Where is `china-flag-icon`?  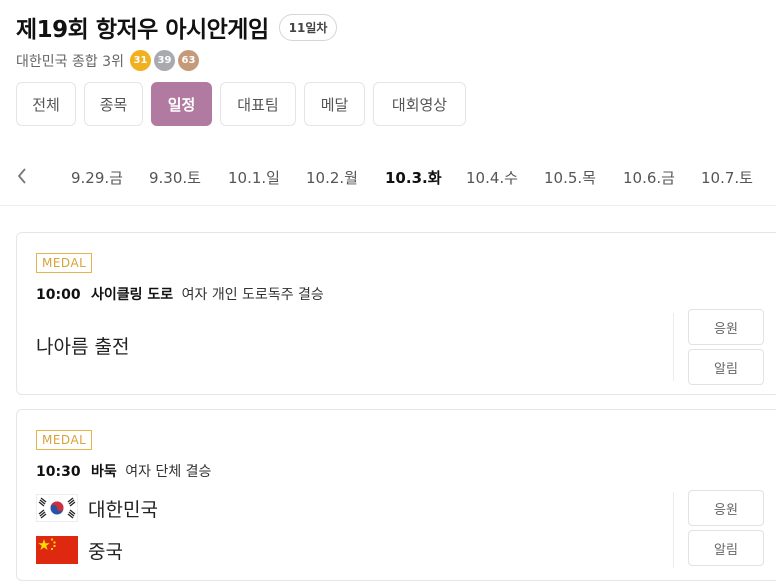 china-flag-icon is located at coordinates (57, 550).